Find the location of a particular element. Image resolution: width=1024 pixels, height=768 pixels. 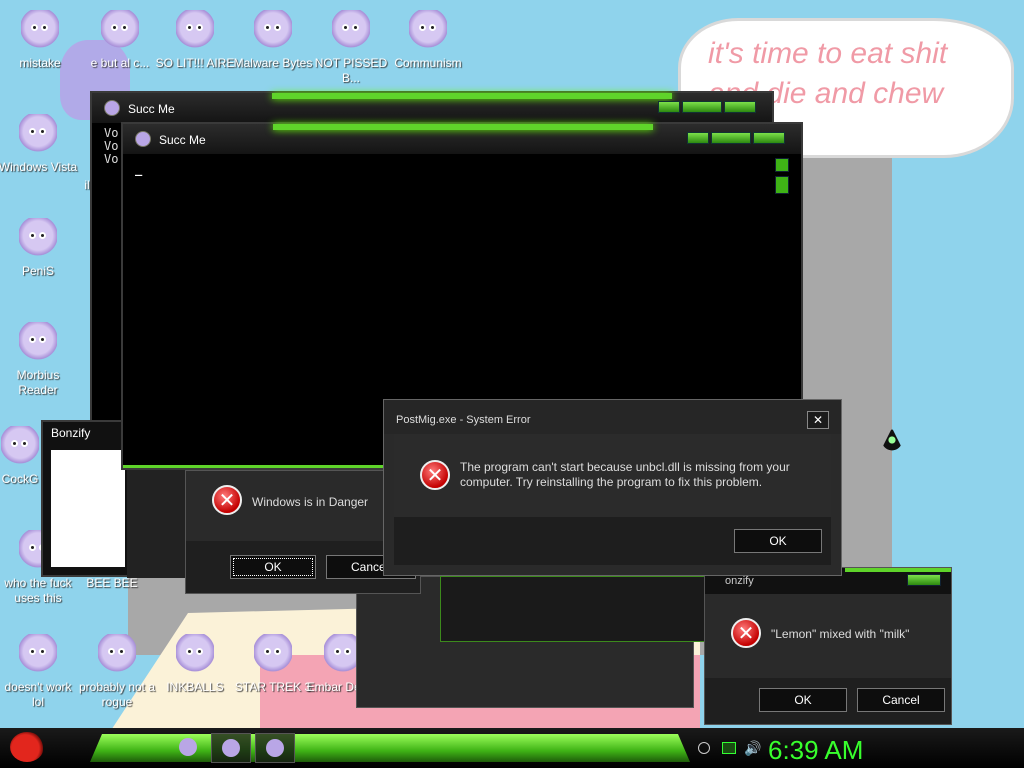

desktop-icon-label: SO LIT!!! AIRE is located at coordinates (195, 63).